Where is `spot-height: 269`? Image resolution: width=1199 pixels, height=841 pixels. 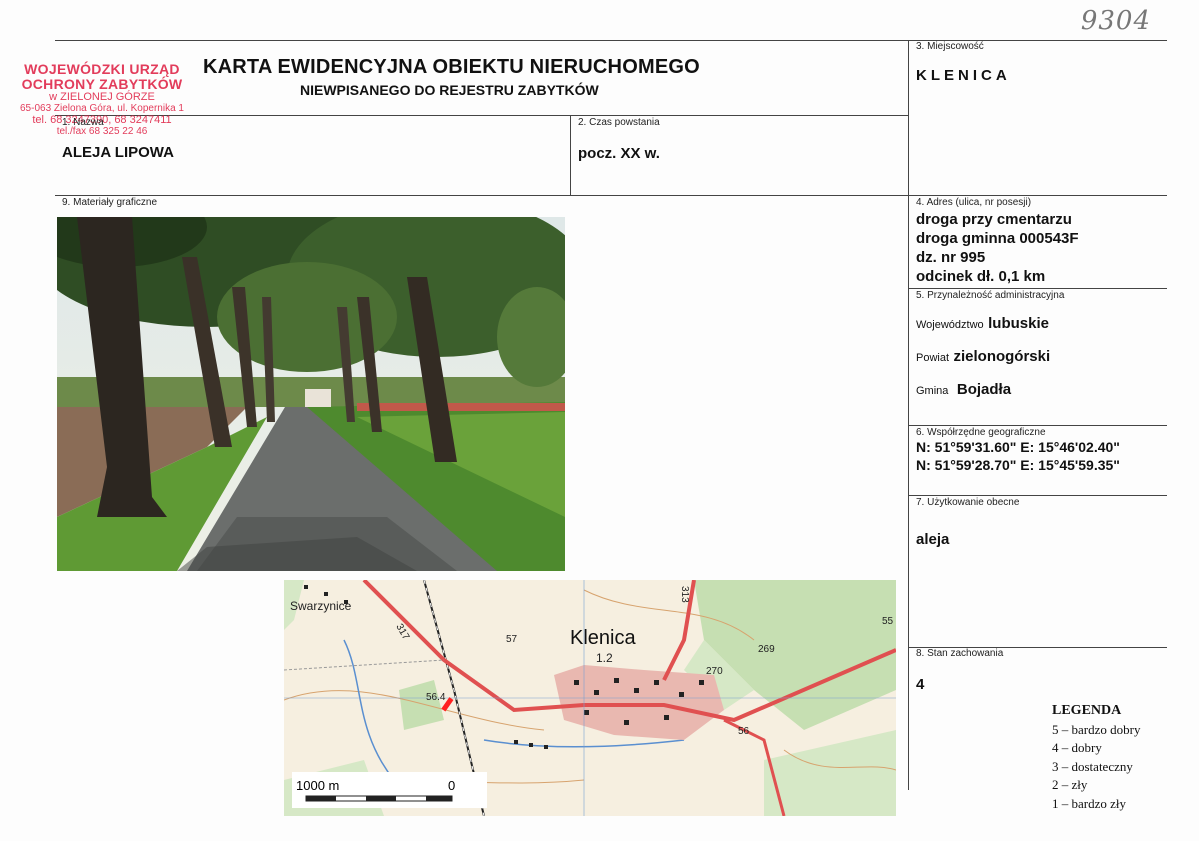 spot-height: 269 is located at coordinates (766, 649).